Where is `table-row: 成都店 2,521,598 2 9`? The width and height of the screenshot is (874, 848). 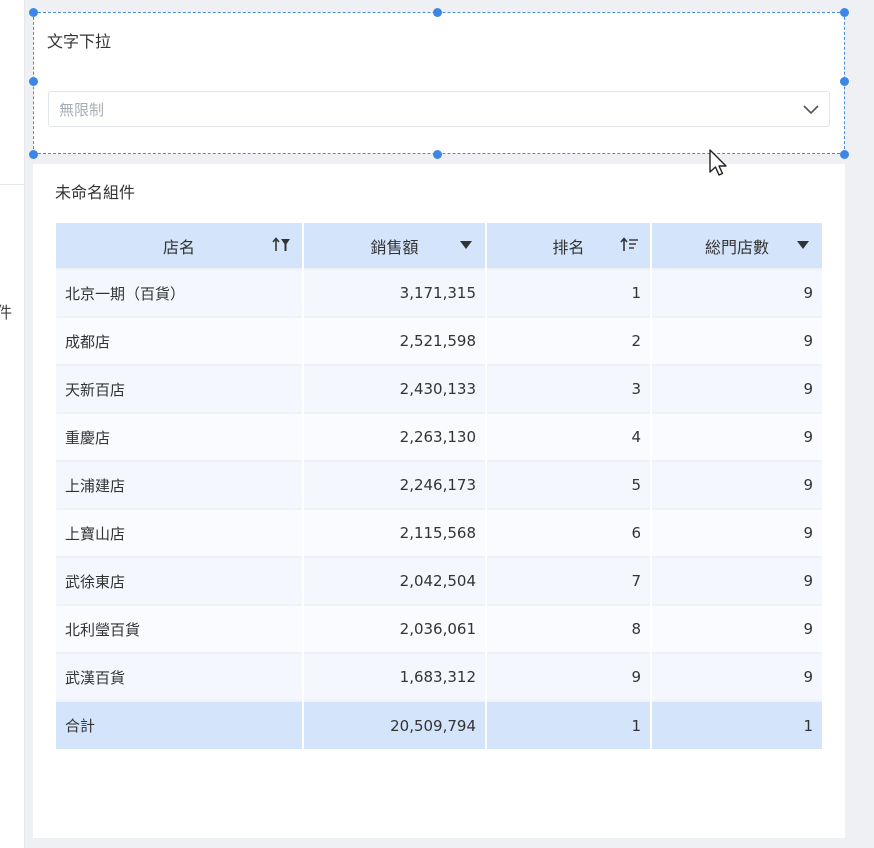 table-row: 成都店 2,521,598 2 9 is located at coordinates (439, 340).